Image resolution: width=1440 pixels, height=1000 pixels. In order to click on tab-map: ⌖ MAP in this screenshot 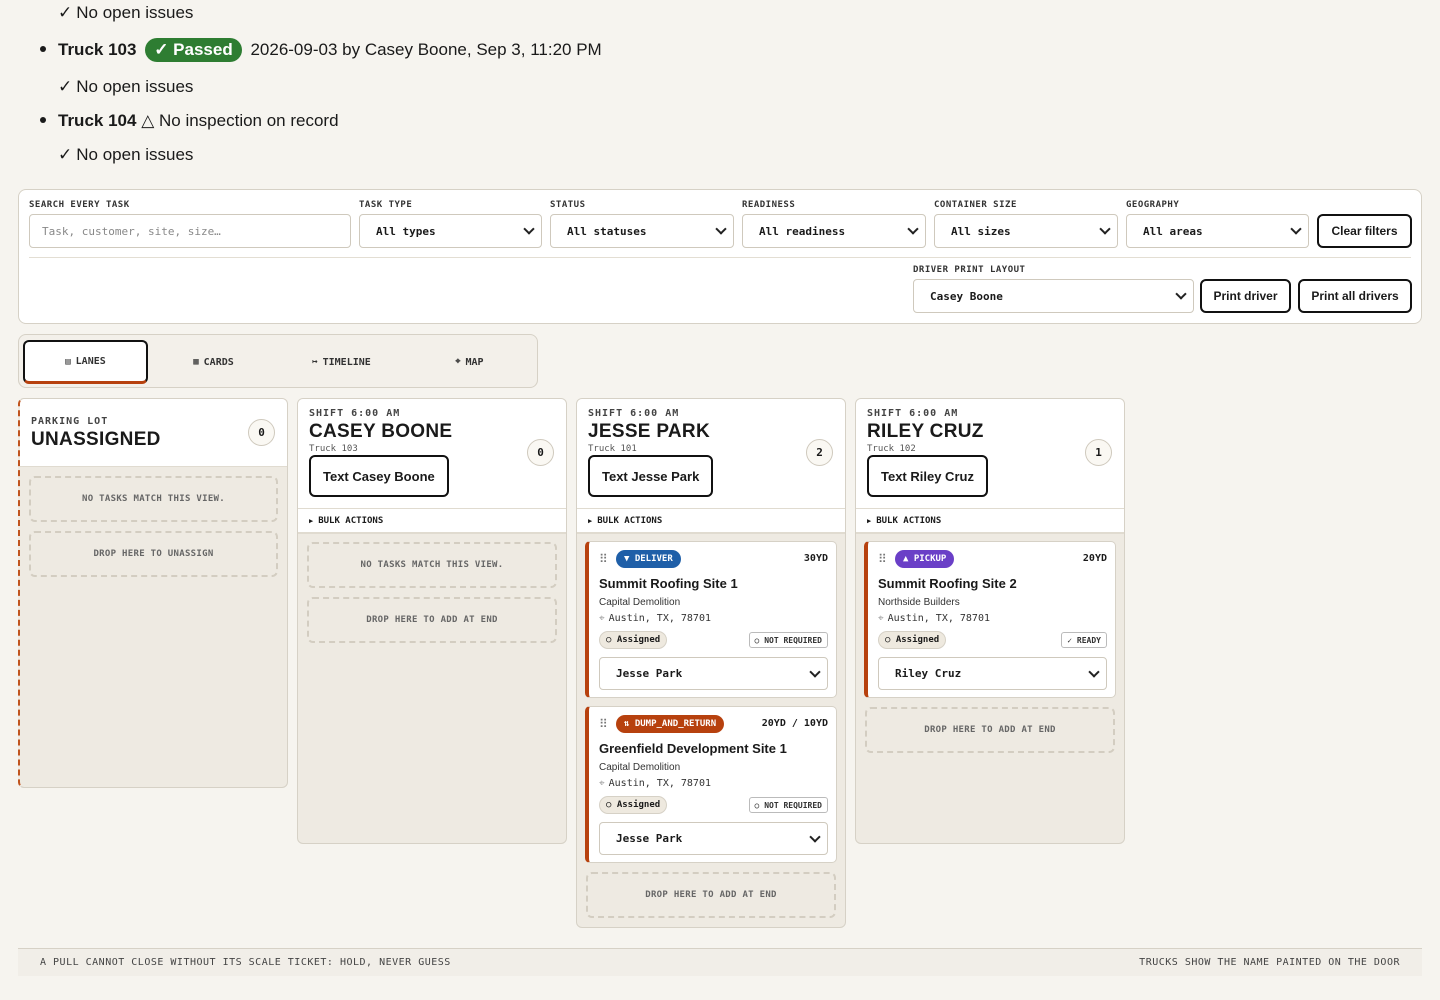, I will do `click(469, 362)`.